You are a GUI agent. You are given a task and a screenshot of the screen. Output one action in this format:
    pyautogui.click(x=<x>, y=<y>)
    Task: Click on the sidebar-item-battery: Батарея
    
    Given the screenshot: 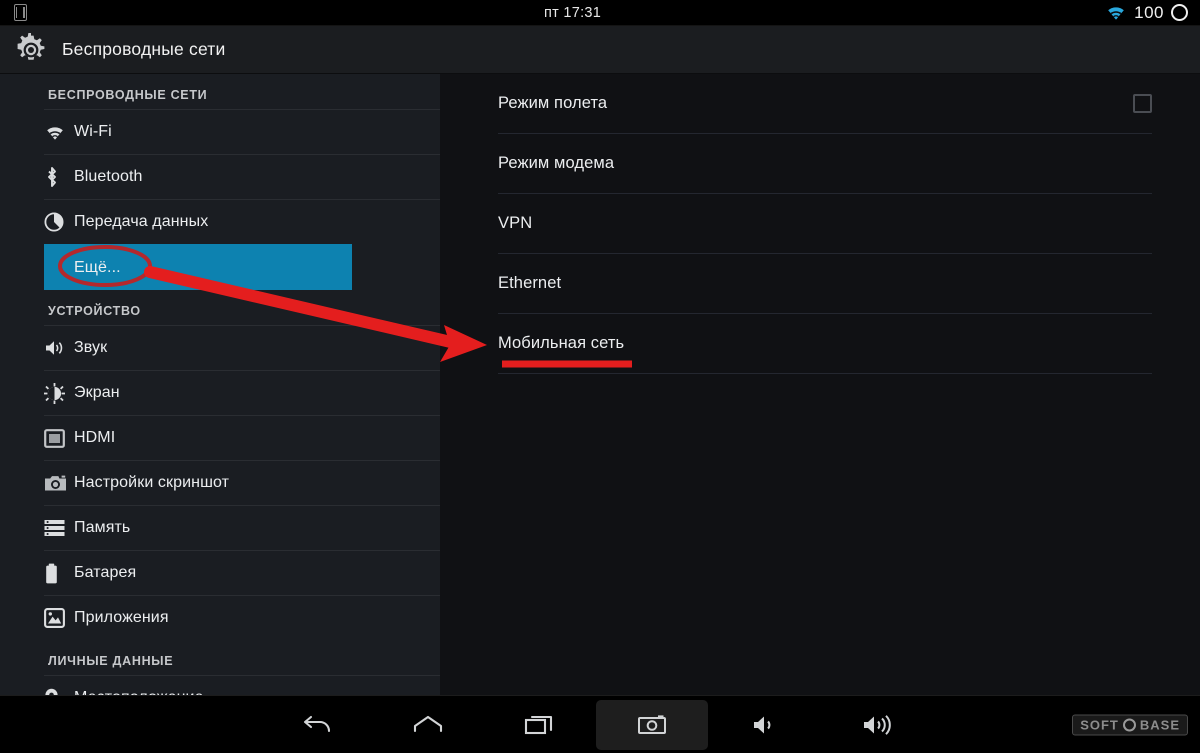 What is the action you would take?
    pyautogui.click(x=242, y=572)
    